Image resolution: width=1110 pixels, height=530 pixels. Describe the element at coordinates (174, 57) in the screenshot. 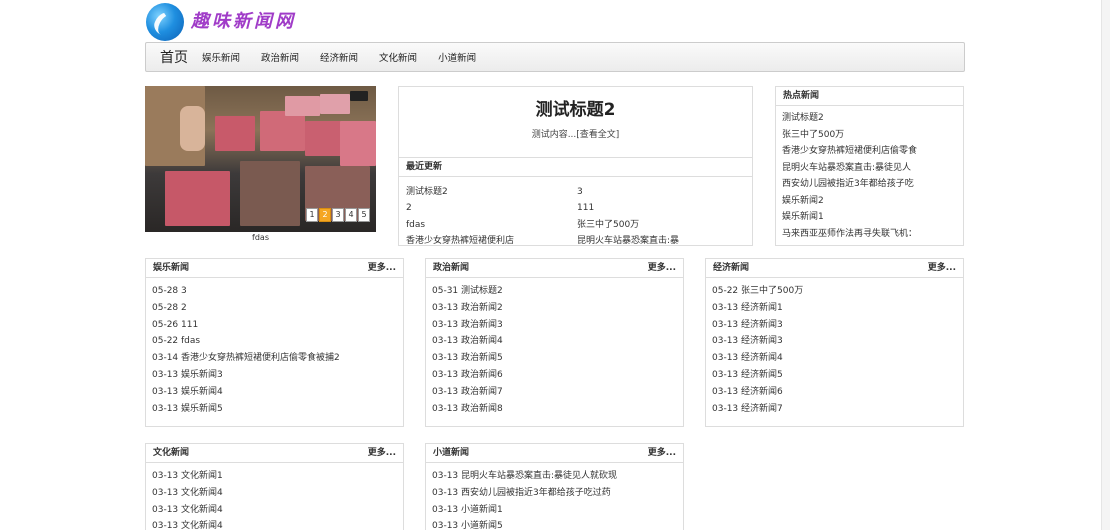

I see `nav-home: 首页` at that location.